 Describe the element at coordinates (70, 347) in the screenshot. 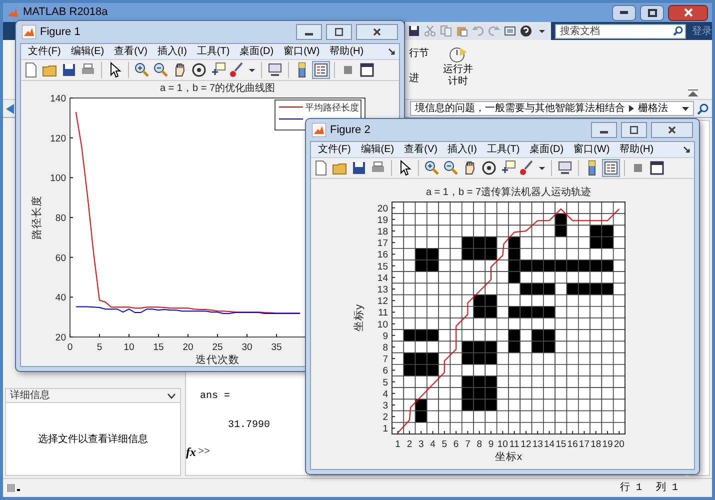

I see `tick-label: 0` at that location.